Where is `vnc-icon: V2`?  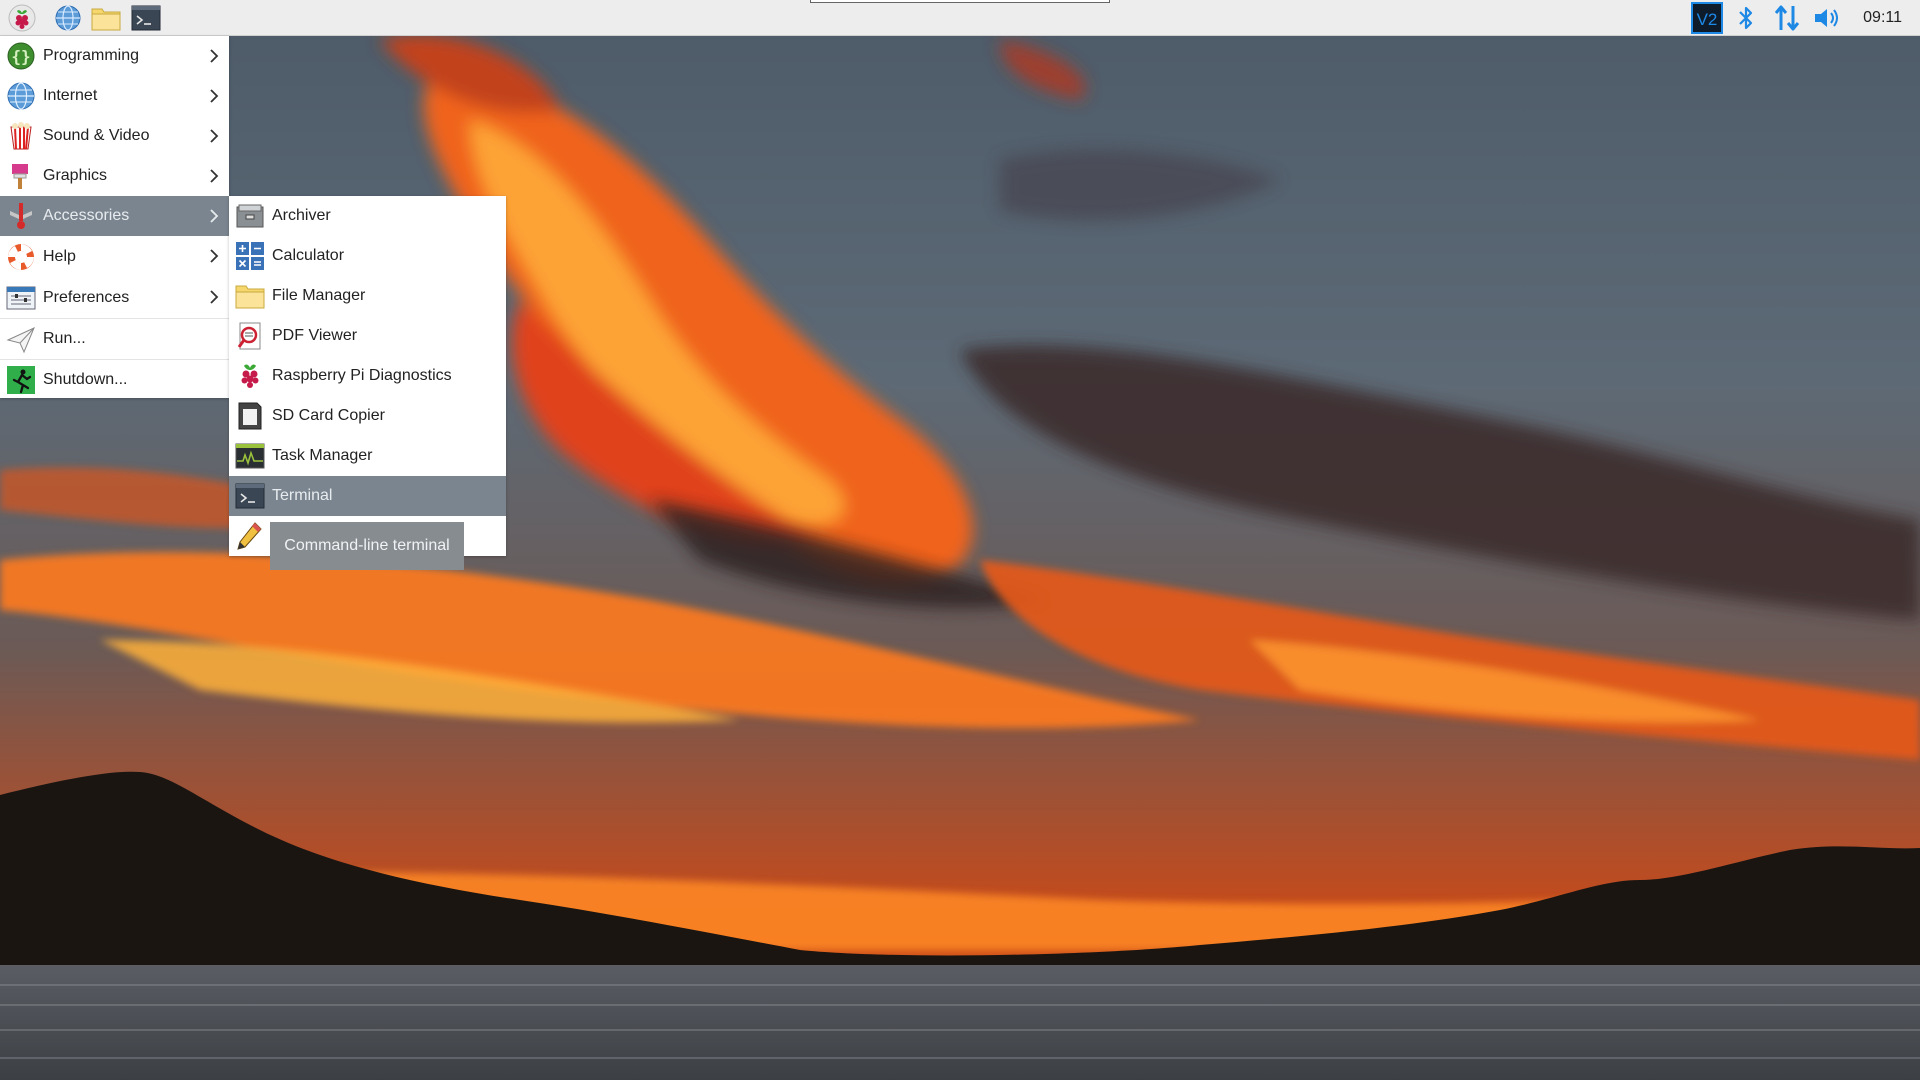 vnc-icon: V2 is located at coordinates (1707, 18).